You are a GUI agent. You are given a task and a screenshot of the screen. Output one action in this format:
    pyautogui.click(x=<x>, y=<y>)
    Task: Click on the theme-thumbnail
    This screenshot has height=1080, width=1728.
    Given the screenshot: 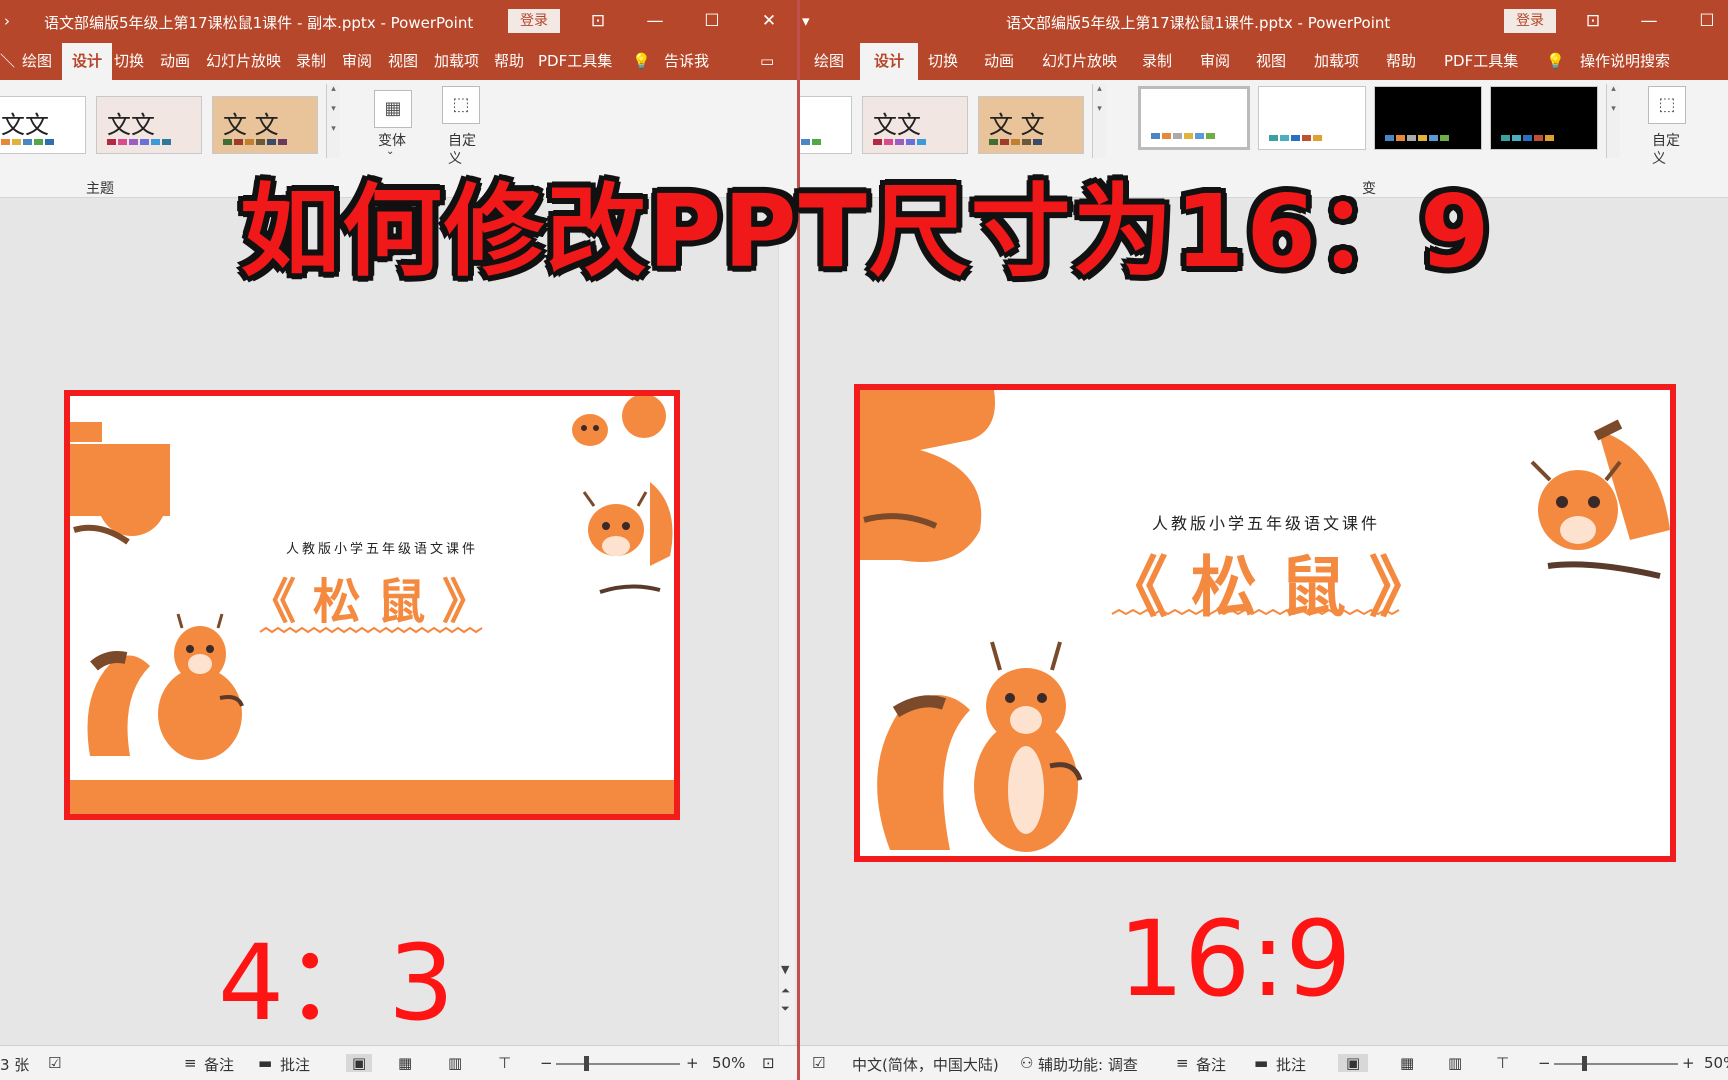 What is the action you would take?
    pyautogui.click(x=826, y=125)
    